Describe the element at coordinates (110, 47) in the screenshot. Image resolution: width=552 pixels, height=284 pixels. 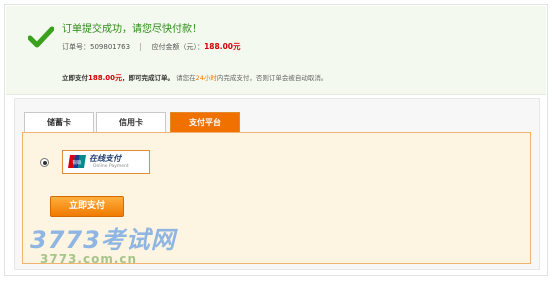
I see `order-number: 509801763` at that location.